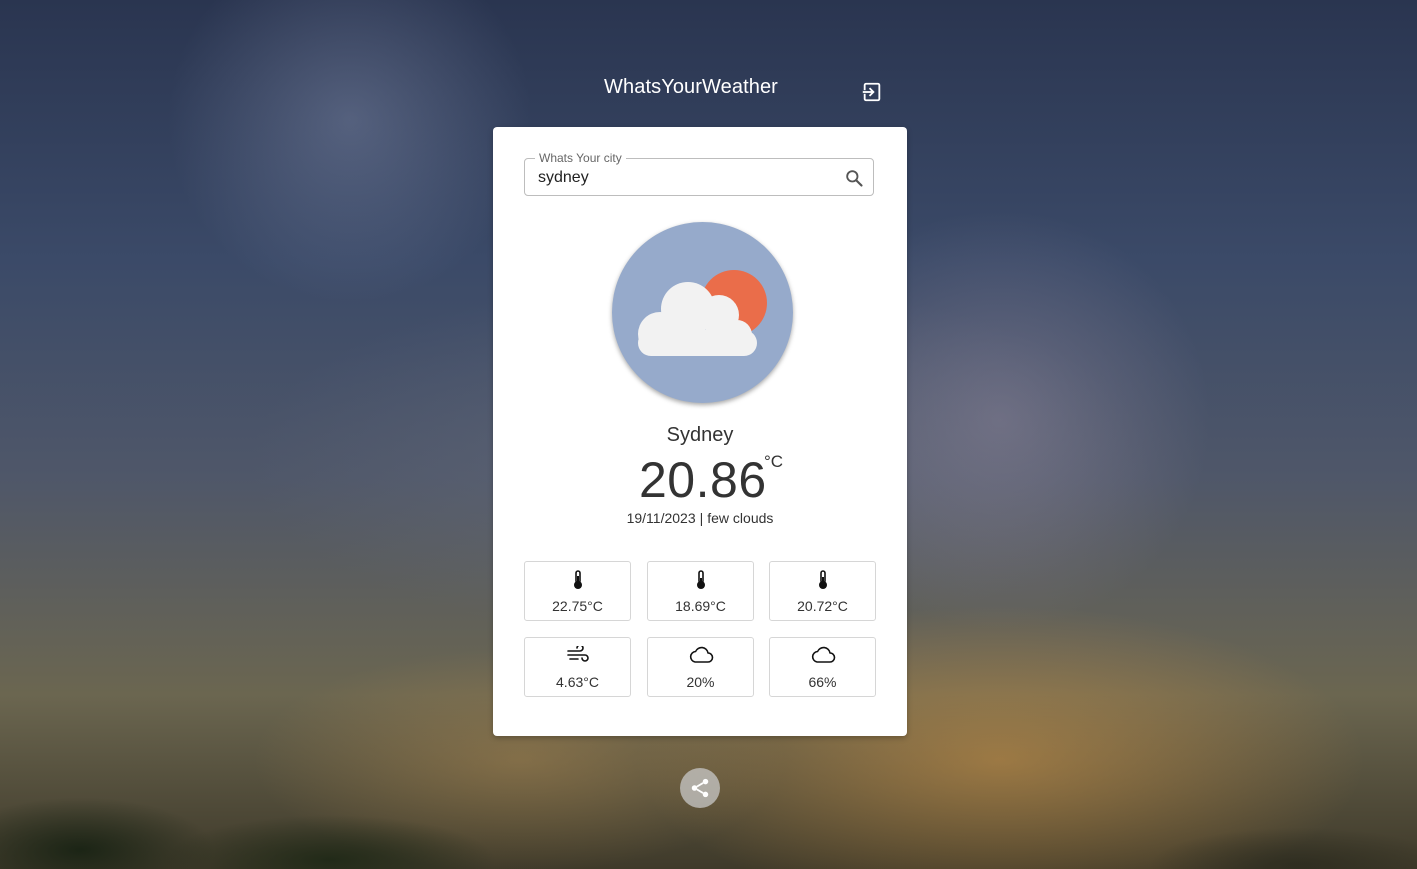 This screenshot has width=1417, height=869. Describe the element at coordinates (577, 591) in the screenshot. I see `stat-max-temp: 22.75°C` at that location.